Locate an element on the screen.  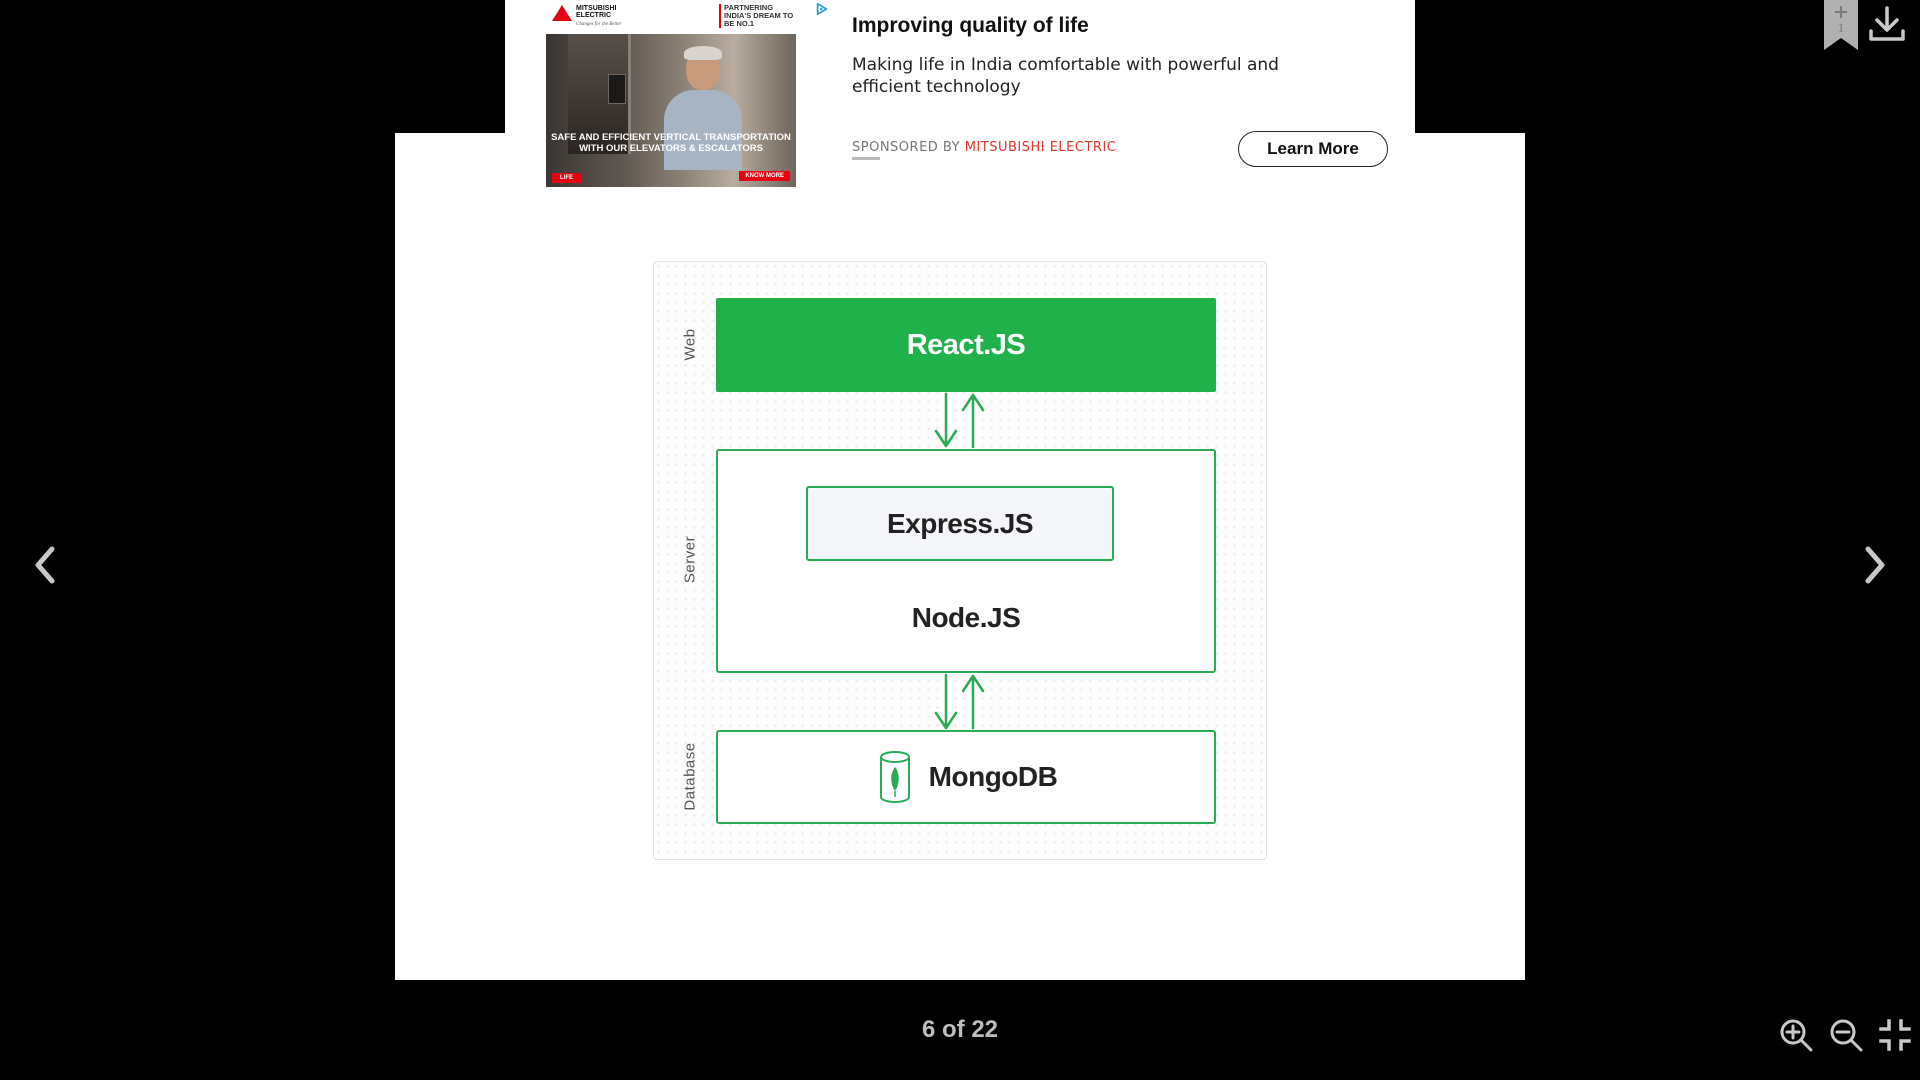
ad-sponsored-by: SPONSORED BY MITSUBISHI ELECTRIC is located at coordinates (984, 147).